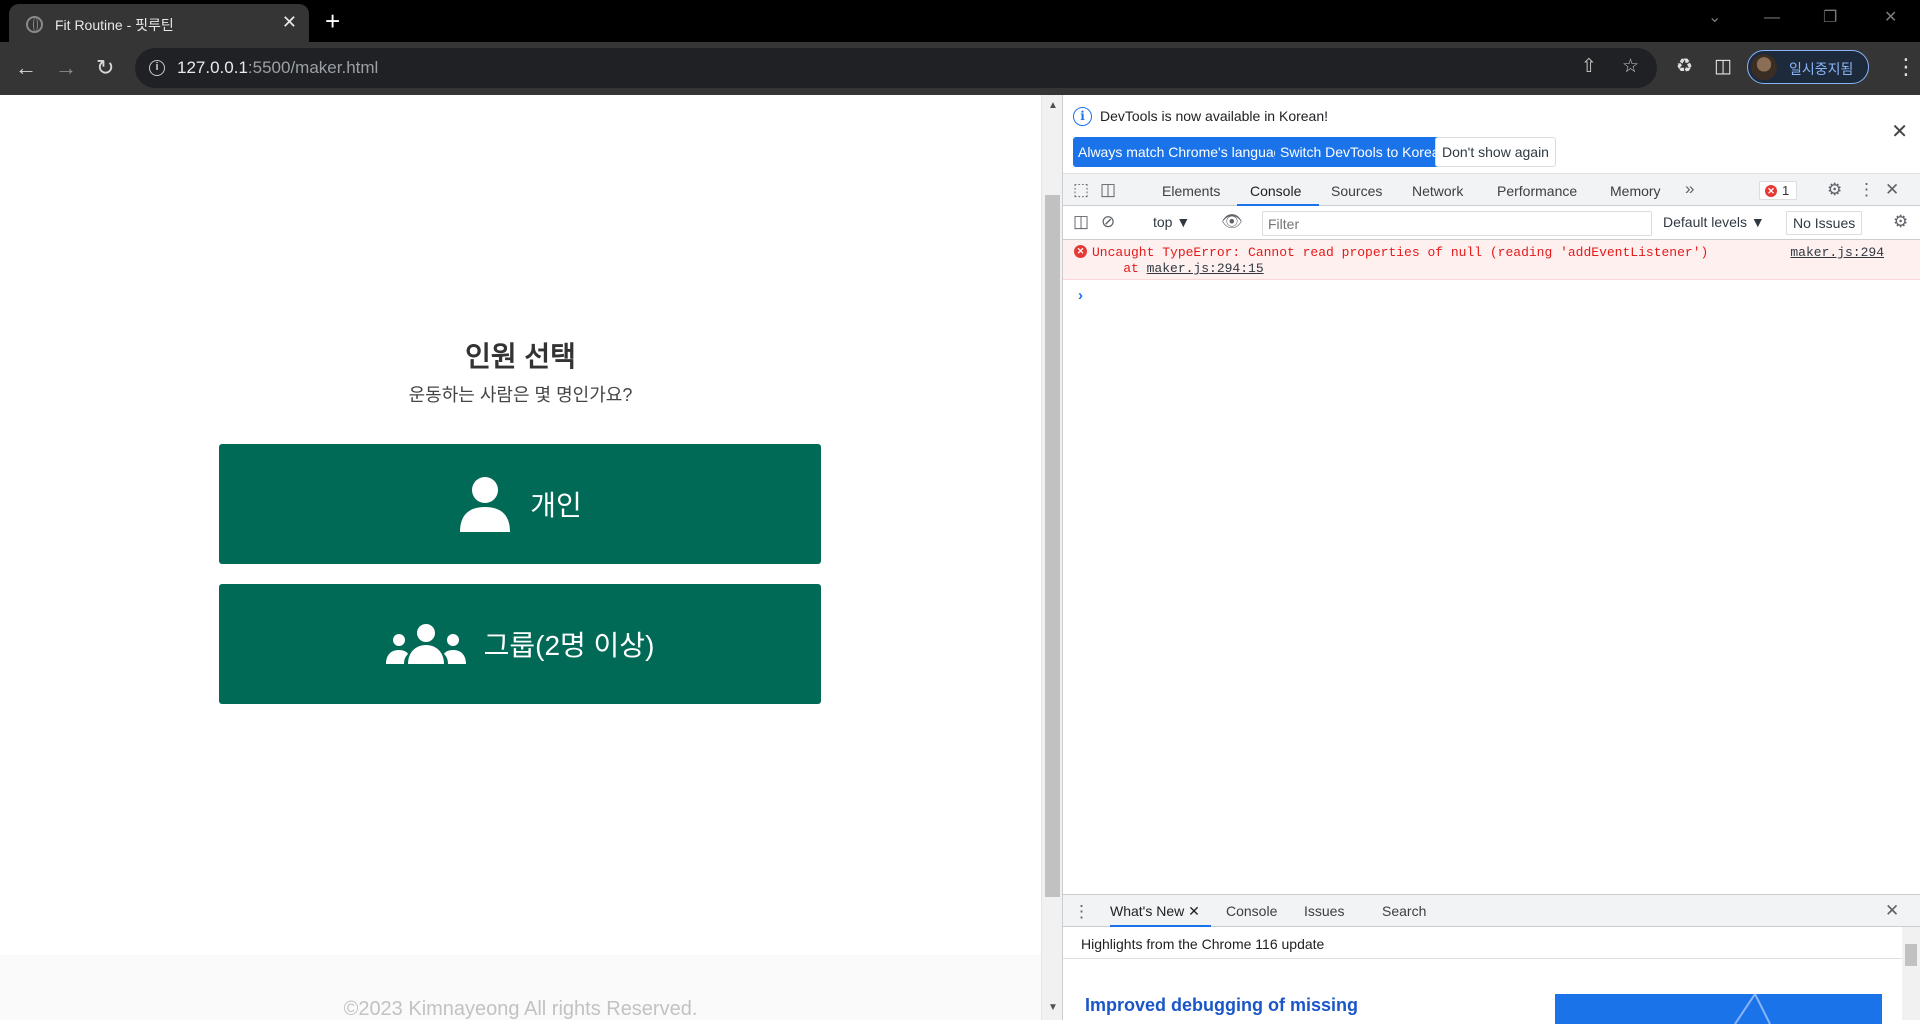 Image resolution: width=1920 pixels, height=1024 pixels. Describe the element at coordinates (1635, 191) in the screenshot. I see `tab-memory: Memory` at that location.